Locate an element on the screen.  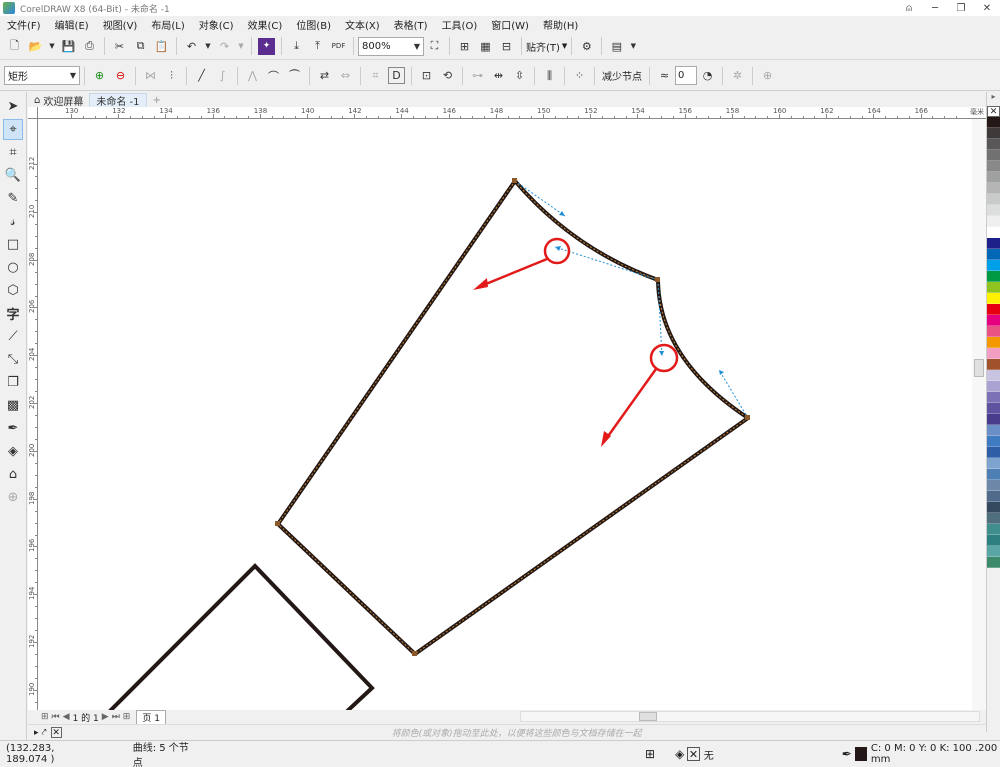
scroll-thumb is located at coordinates (979, 368).